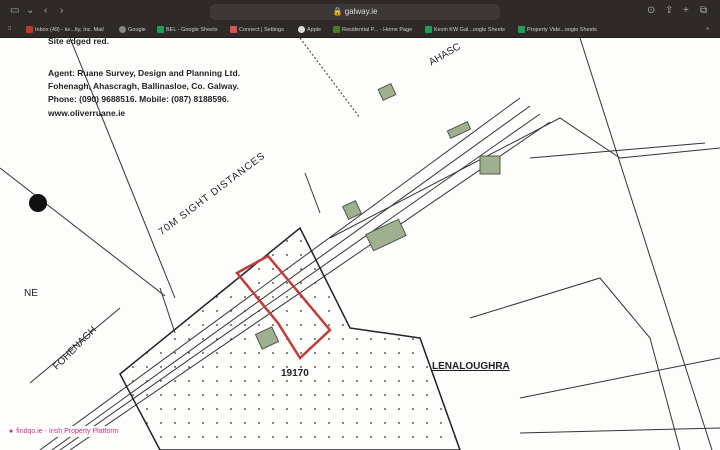 The image size is (720, 450). What do you see at coordinates (471, 366) in the screenshot?
I see `townland-label: LENALOUGHRA` at bounding box center [471, 366].